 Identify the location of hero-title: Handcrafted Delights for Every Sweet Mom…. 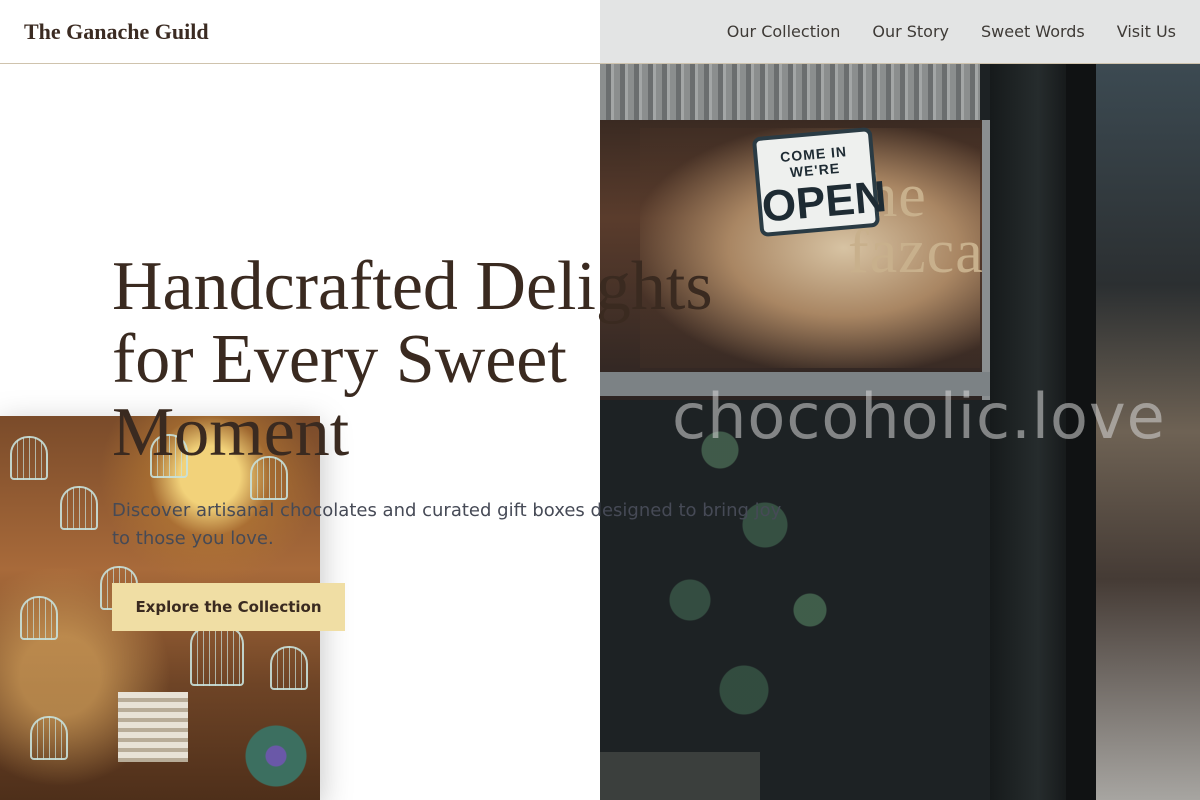
(412, 359).